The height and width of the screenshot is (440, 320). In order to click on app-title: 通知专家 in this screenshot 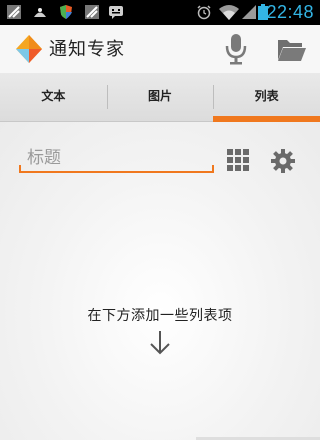, I will do `click(87, 49)`.